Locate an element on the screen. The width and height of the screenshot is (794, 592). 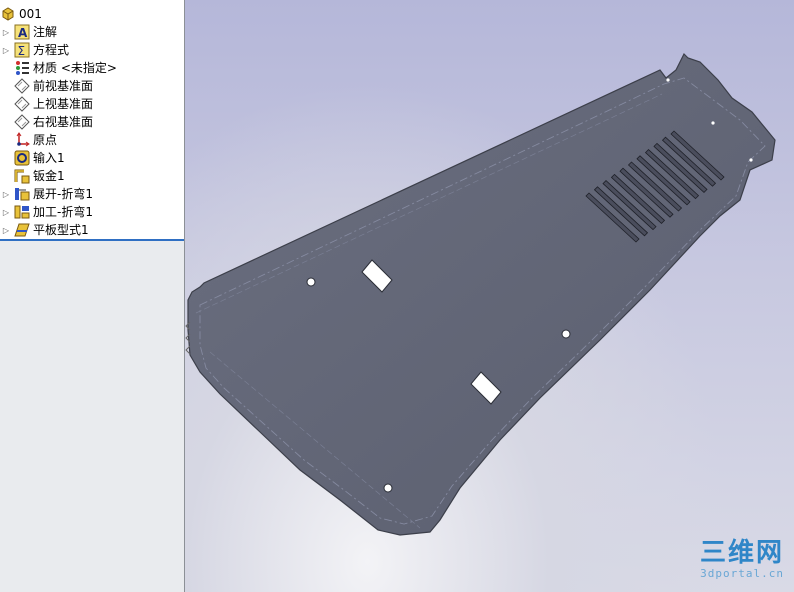
sheet-metal-icon is located at coordinates (22, 176).